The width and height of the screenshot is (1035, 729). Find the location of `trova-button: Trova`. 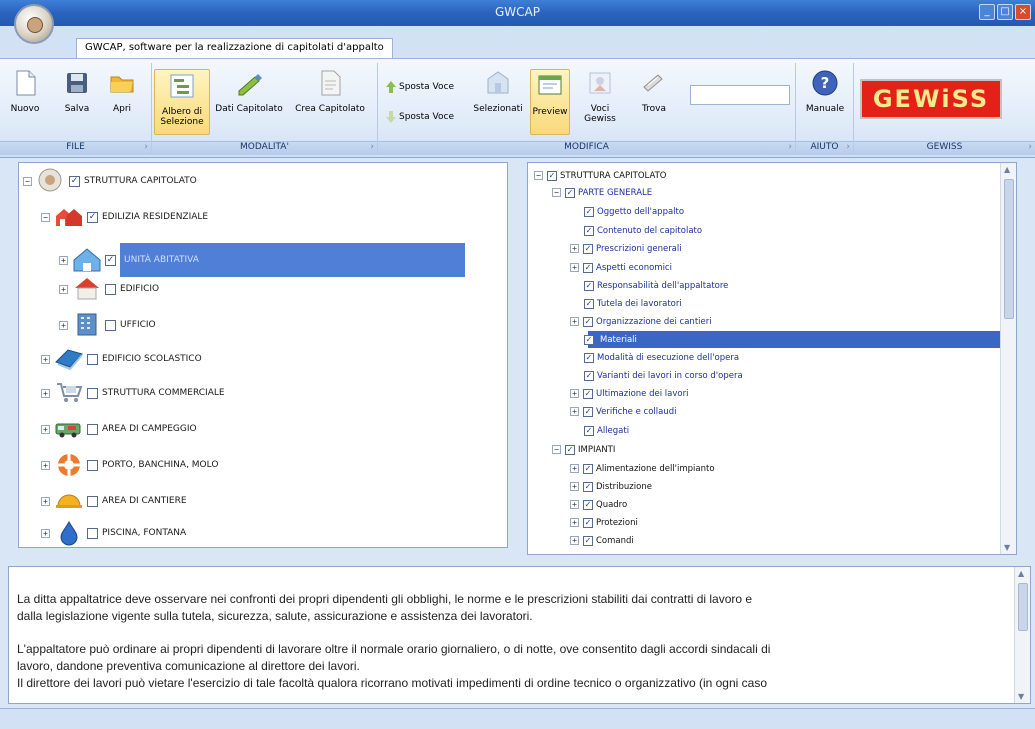

trova-button: Trova is located at coordinates (654, 91).